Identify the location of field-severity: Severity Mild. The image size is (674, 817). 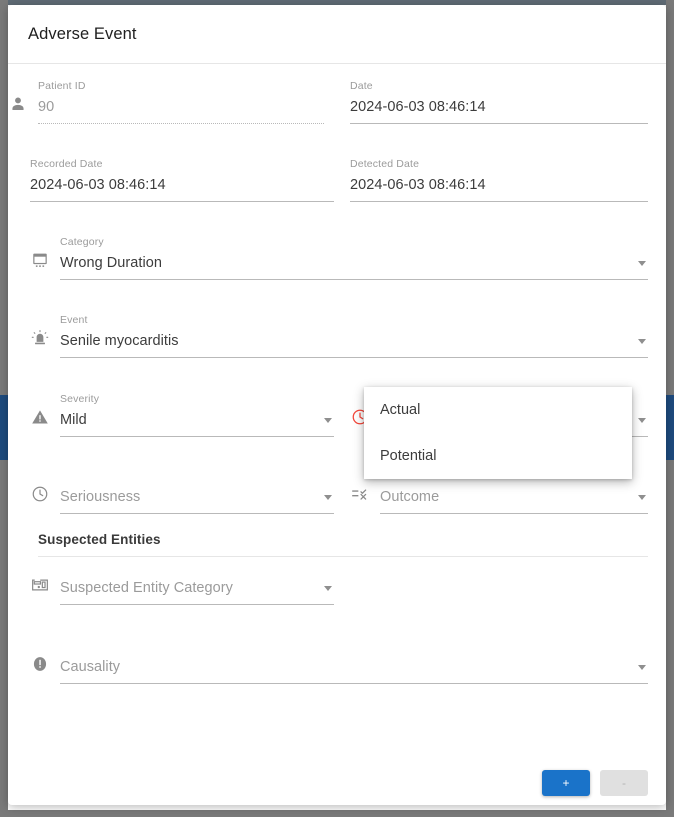
(182, 415).